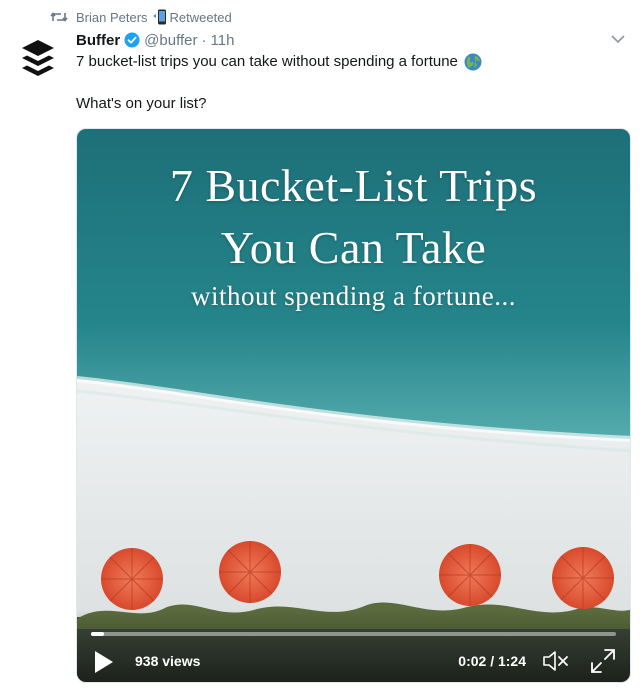  I want to click on chevron-down-icon, so click(618, 39).